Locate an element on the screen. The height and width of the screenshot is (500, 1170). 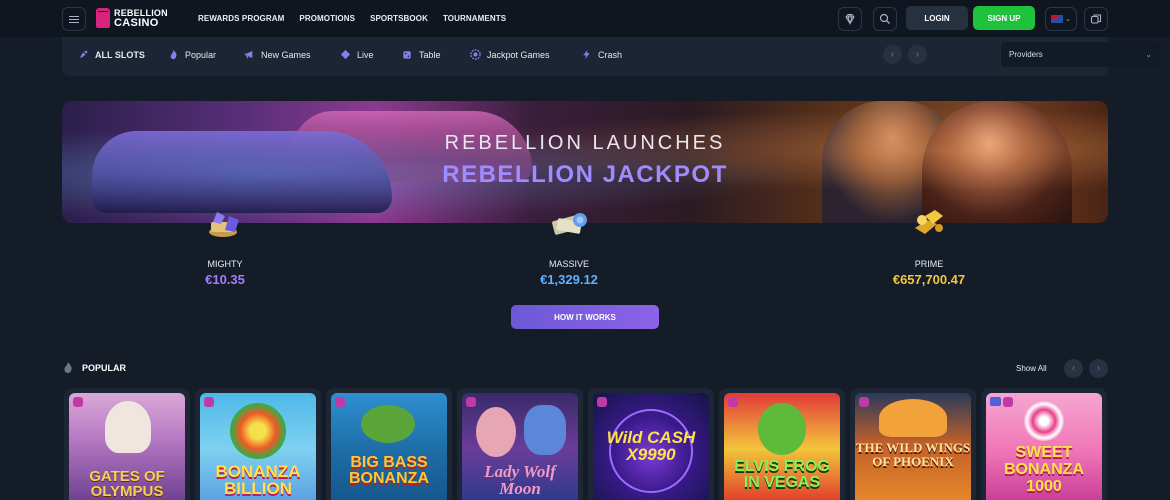
game-card: GATES OF OLYMPUS is located at coordinates (127, 444).